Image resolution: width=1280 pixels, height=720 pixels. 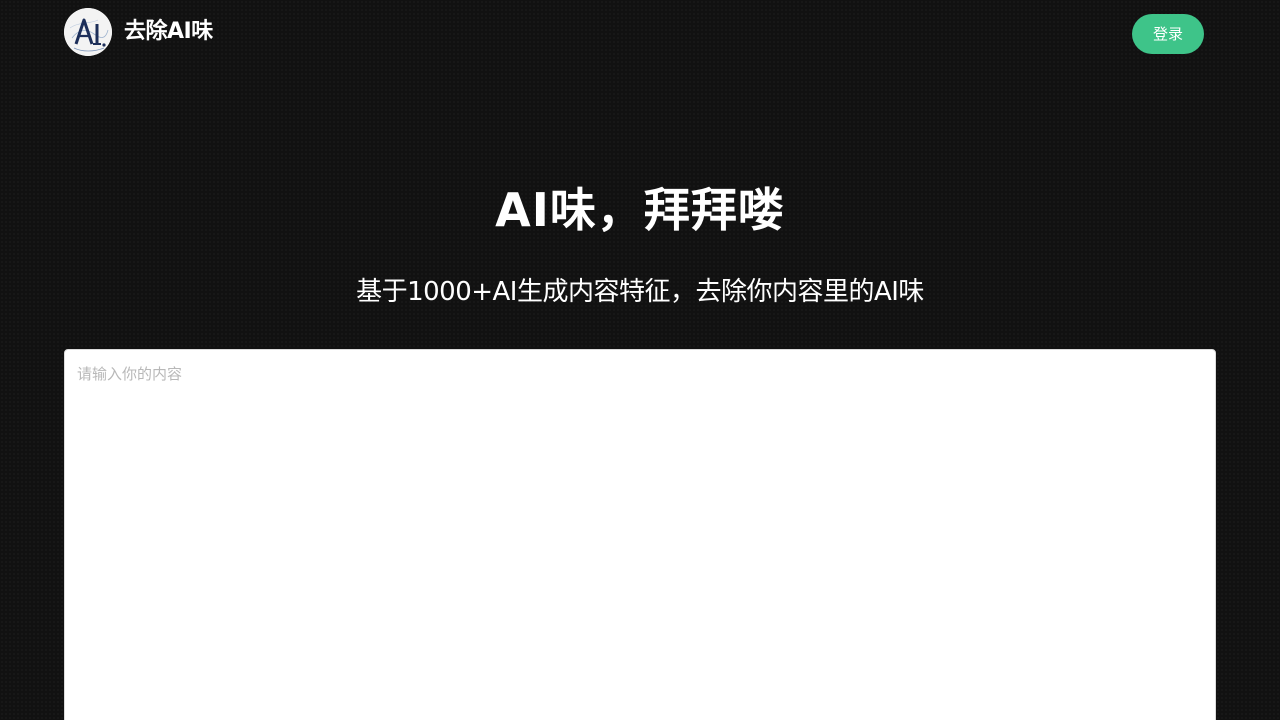 I want to click on hero-title: AI味，拜拜喽, so click(x=640, y=210).